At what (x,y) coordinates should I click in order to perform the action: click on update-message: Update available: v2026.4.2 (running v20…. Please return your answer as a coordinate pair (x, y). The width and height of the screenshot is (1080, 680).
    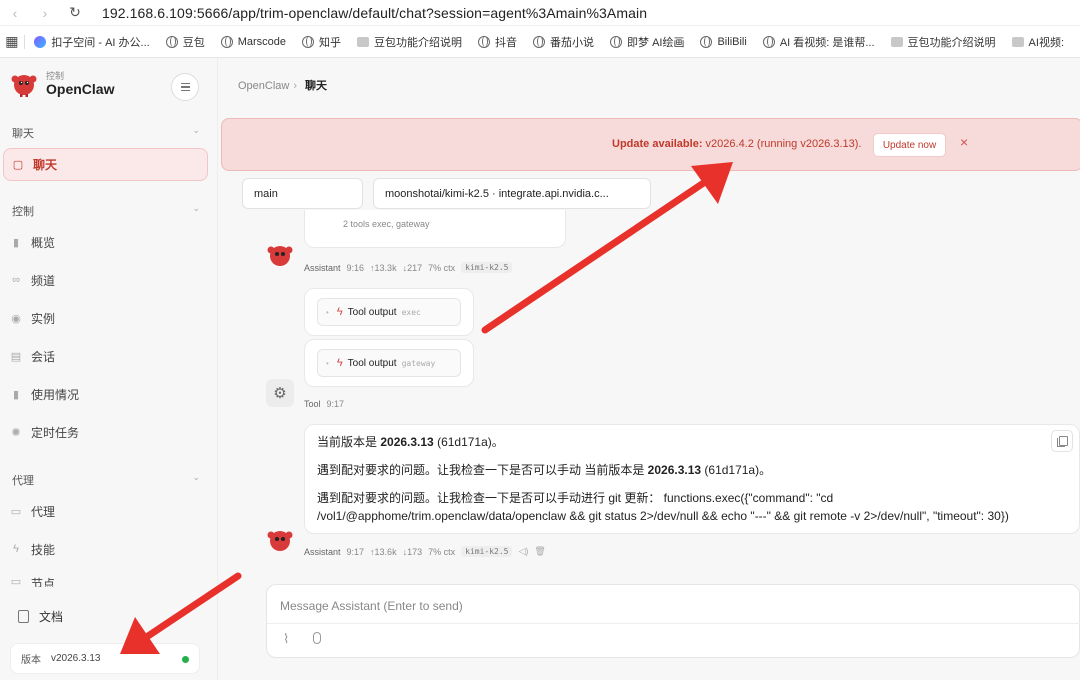
    Looking at the image, I should click on (737, 144).